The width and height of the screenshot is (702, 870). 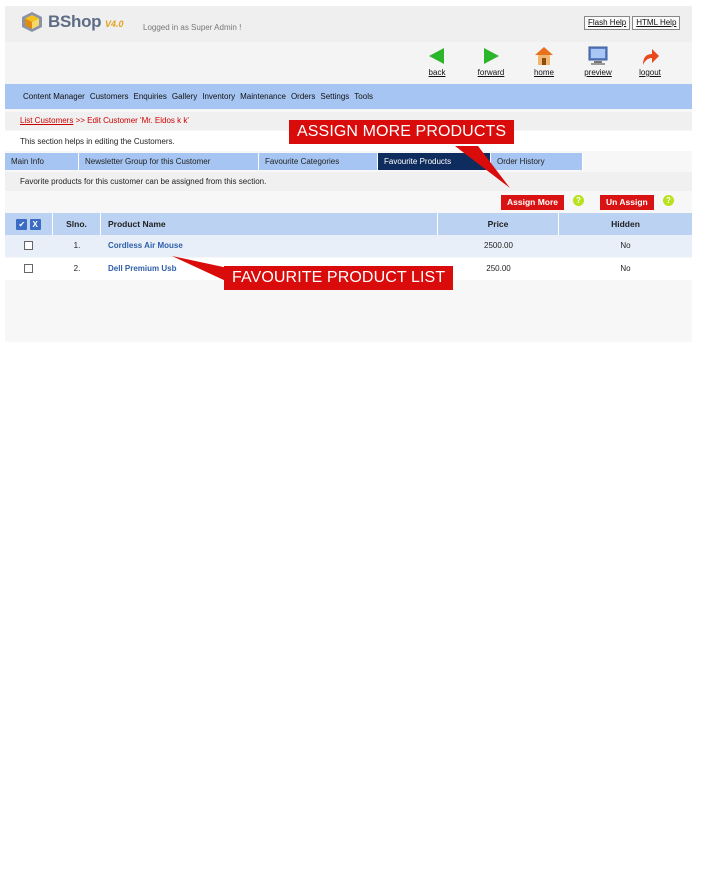 I want to click on logged-in-status: Logged in as Super Admin !, so click(x=192, y=27).